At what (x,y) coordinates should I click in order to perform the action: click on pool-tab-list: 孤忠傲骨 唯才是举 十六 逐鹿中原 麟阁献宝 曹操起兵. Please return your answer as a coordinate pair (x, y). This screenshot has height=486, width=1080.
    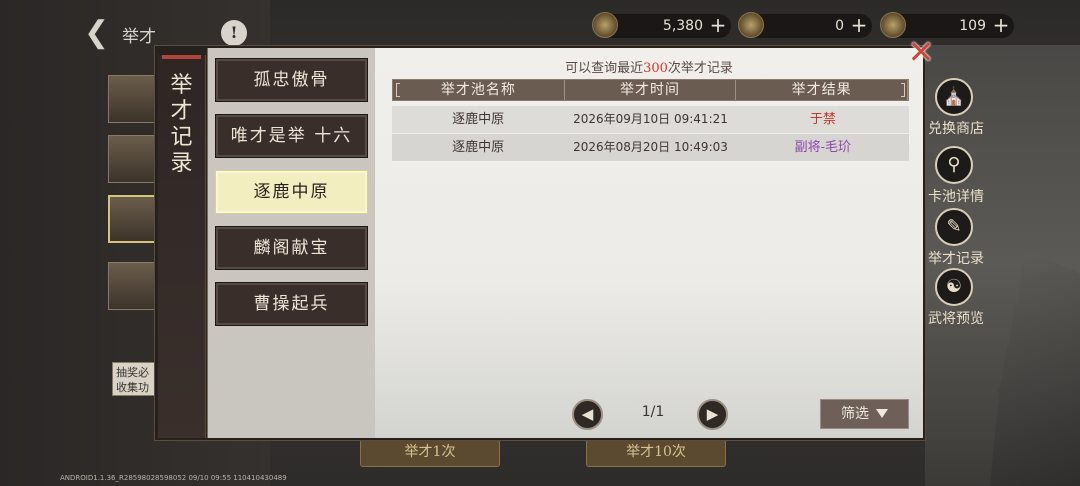
    Looking at the image, I should click on (291, 243).